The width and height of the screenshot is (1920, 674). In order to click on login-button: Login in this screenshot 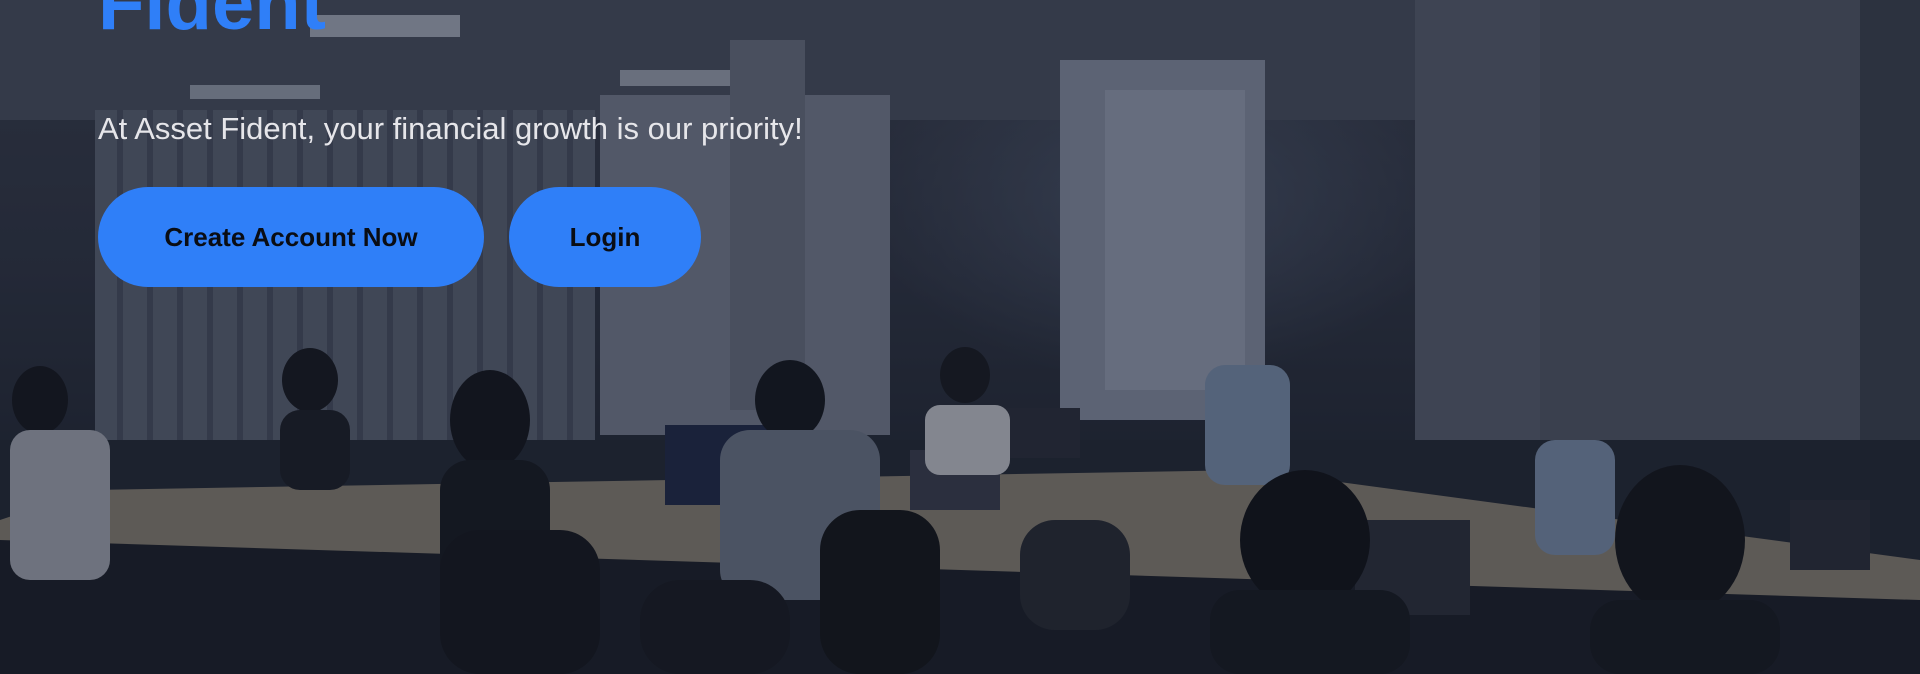, I will do `click(605, 237)`.